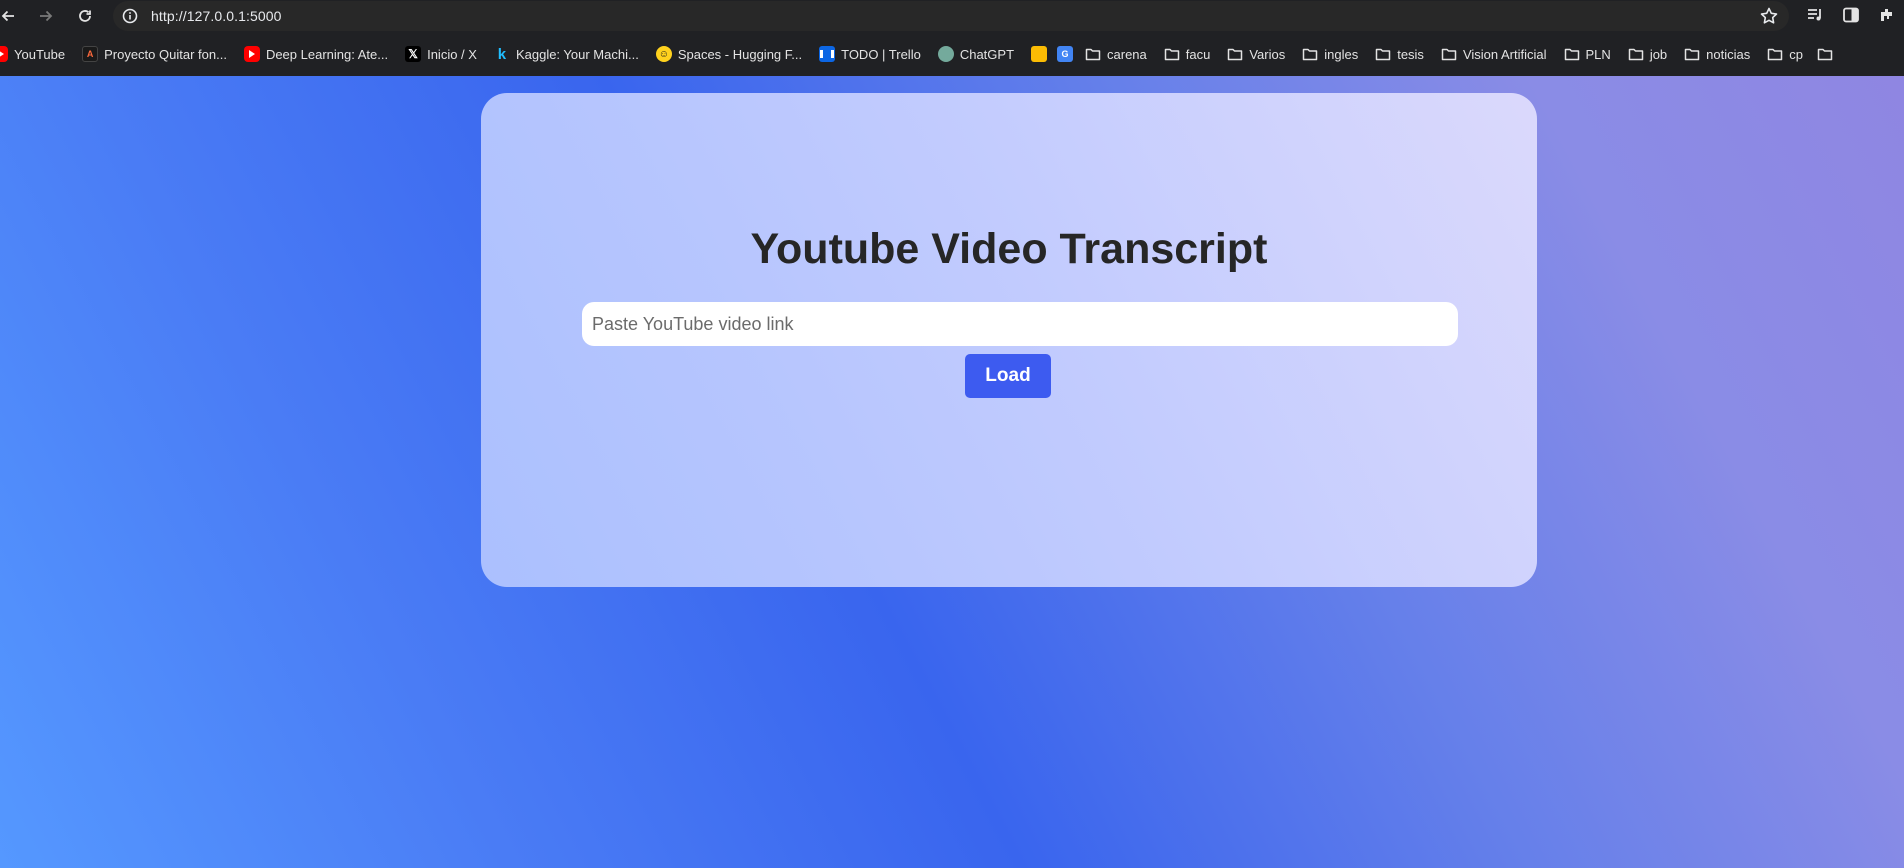  I want to click on bookmark-item: carena, so click(1120, 54).